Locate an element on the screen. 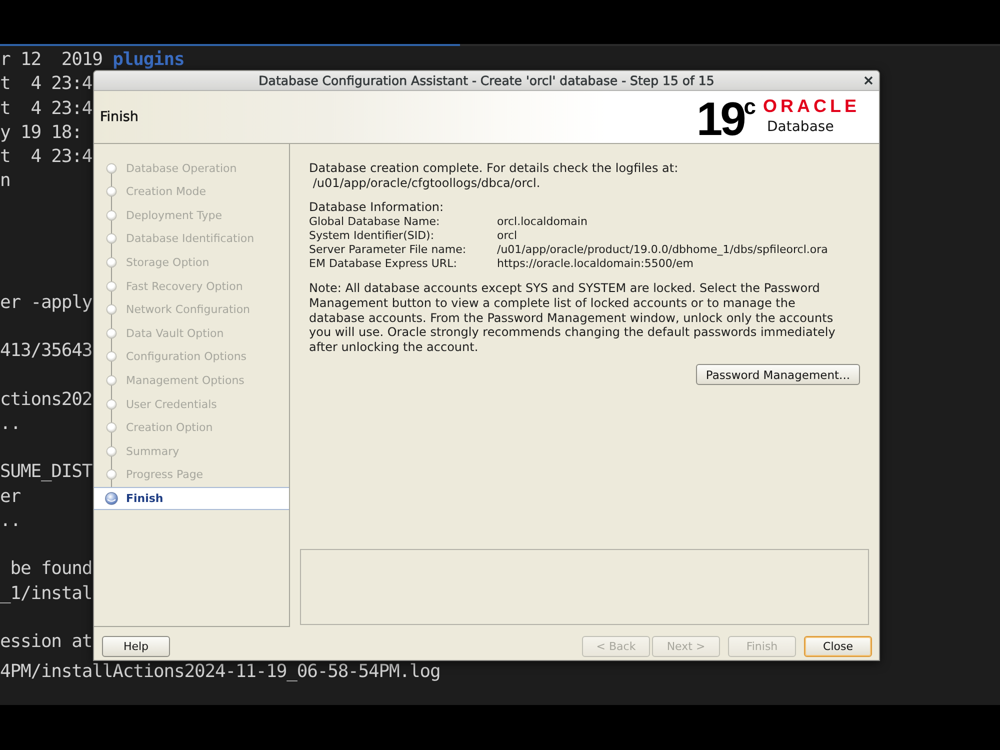  terminal-text: be found is located at coordinates (50, 569).